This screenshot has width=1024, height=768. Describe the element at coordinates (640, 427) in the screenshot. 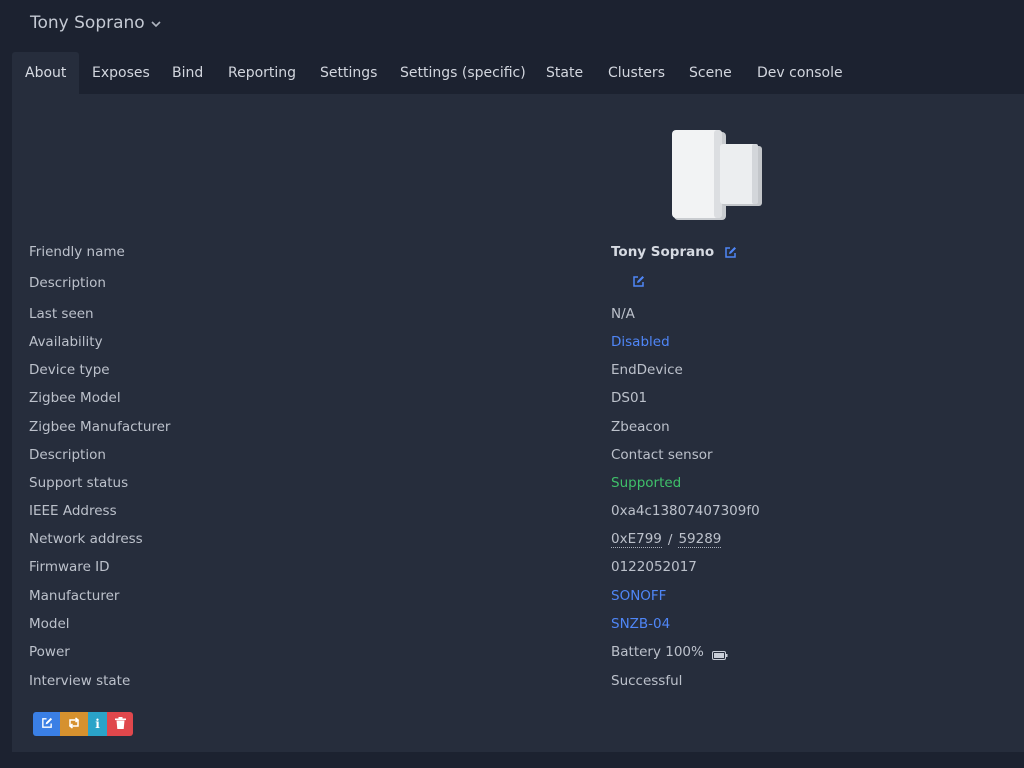

I see `zigbee-manufacturer-value: Zbeacon` at that location.